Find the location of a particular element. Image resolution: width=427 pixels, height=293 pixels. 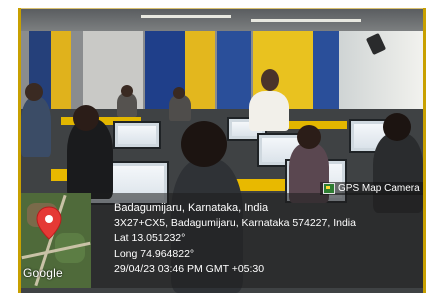

map-camera-icon is located at coordinates (329, 188).